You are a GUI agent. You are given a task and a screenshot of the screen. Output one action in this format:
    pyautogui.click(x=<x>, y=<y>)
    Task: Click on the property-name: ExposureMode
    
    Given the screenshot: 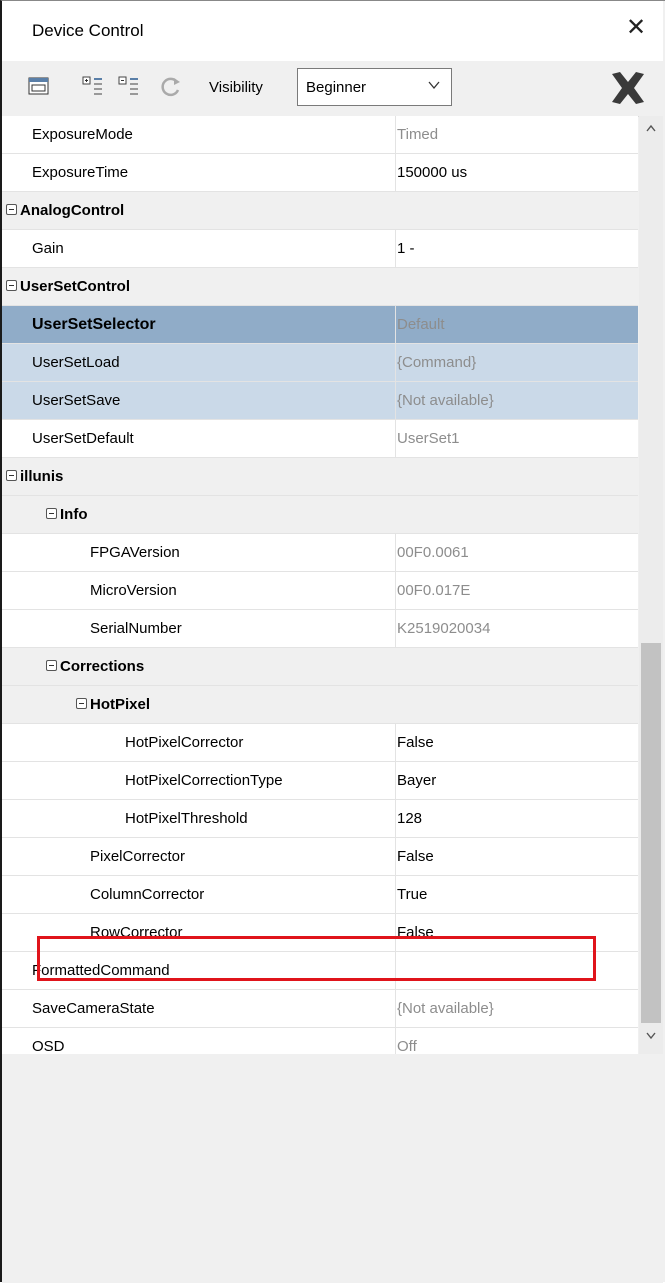 What is the action you would take?
    pyautogui.click(x=82, y=134)
    